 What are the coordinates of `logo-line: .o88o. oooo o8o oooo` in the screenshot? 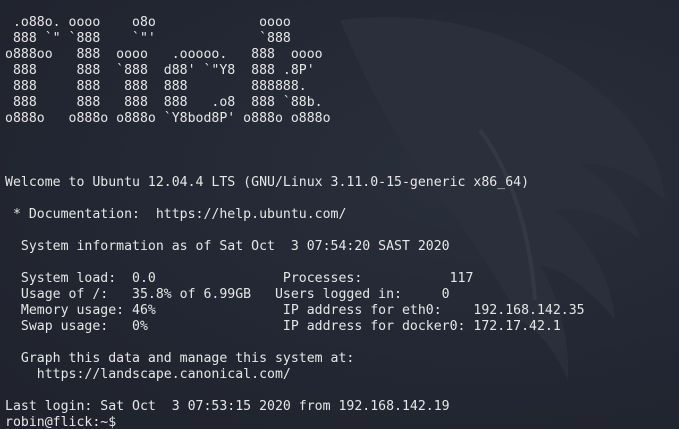 It's located at (148, 22).